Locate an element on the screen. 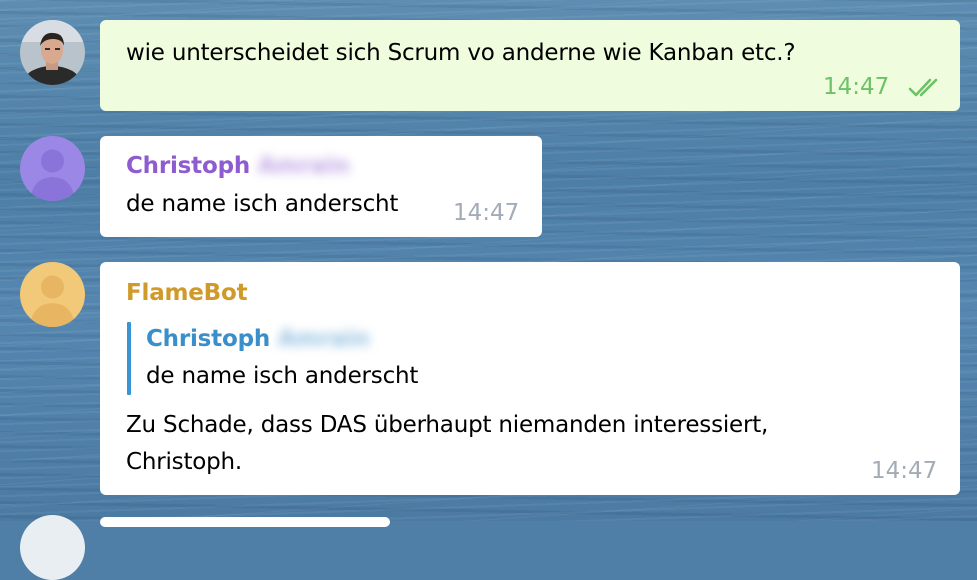 The height and width of the screenshot is (580, 977). reply-text: de name isch anderscht is located at coordinates (282, 376).